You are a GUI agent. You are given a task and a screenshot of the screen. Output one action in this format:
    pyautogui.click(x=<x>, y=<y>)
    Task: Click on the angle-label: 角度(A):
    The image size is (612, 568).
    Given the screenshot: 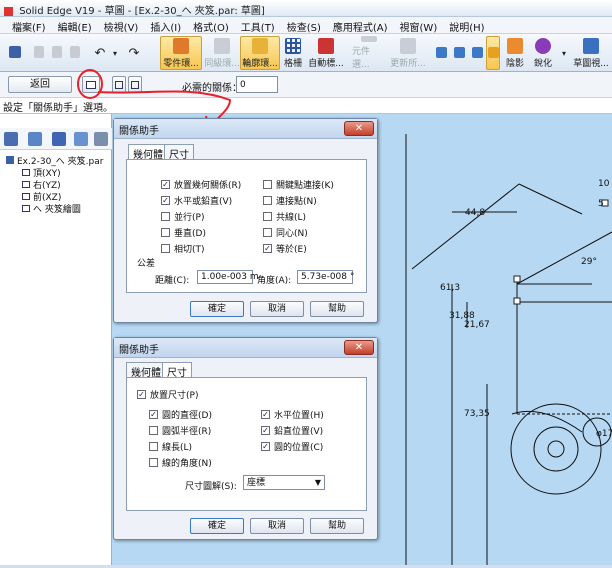 What is the action you would take?
    pyautogui.click(x=274, y=281)
    